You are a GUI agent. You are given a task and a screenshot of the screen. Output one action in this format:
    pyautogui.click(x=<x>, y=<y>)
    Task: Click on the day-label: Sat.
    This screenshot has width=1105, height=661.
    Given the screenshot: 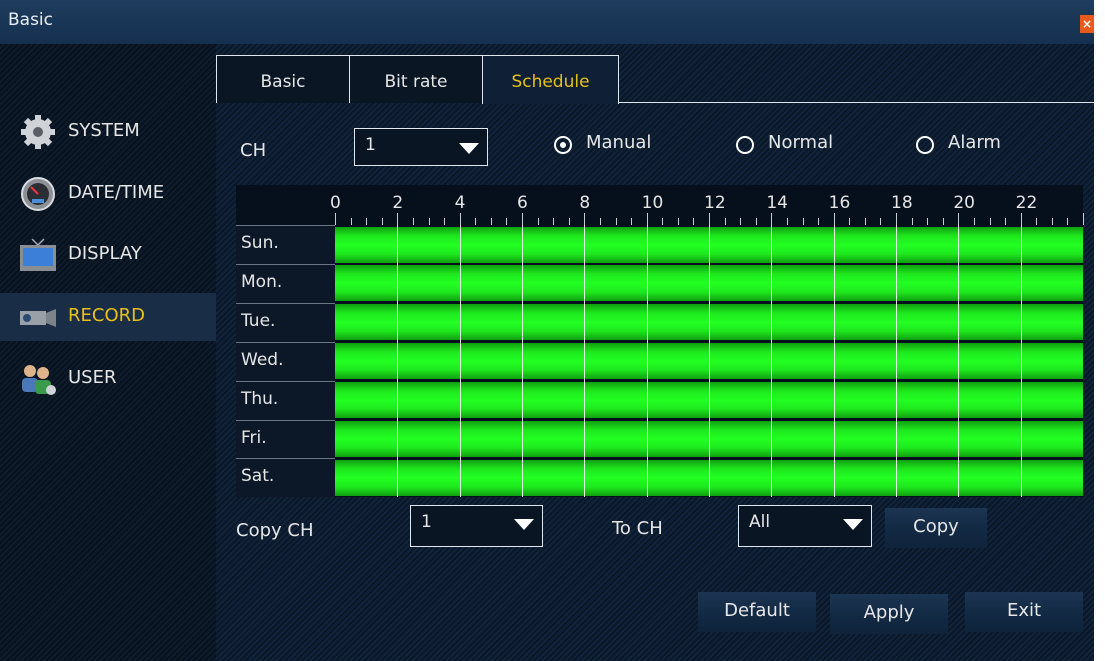 What is the action you would take?
    pyautogui.click(x=285, y=478)
    